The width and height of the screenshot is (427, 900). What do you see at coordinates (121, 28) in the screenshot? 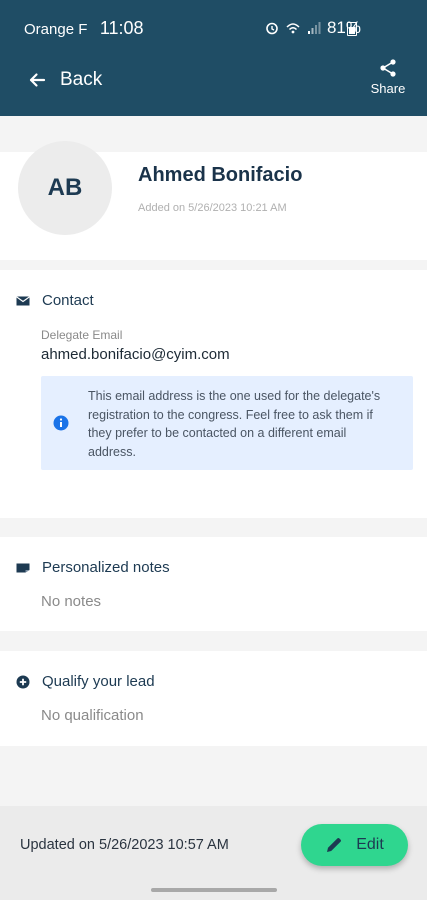
I see `clock-time: 11:08` at bounding box center [121, 28].